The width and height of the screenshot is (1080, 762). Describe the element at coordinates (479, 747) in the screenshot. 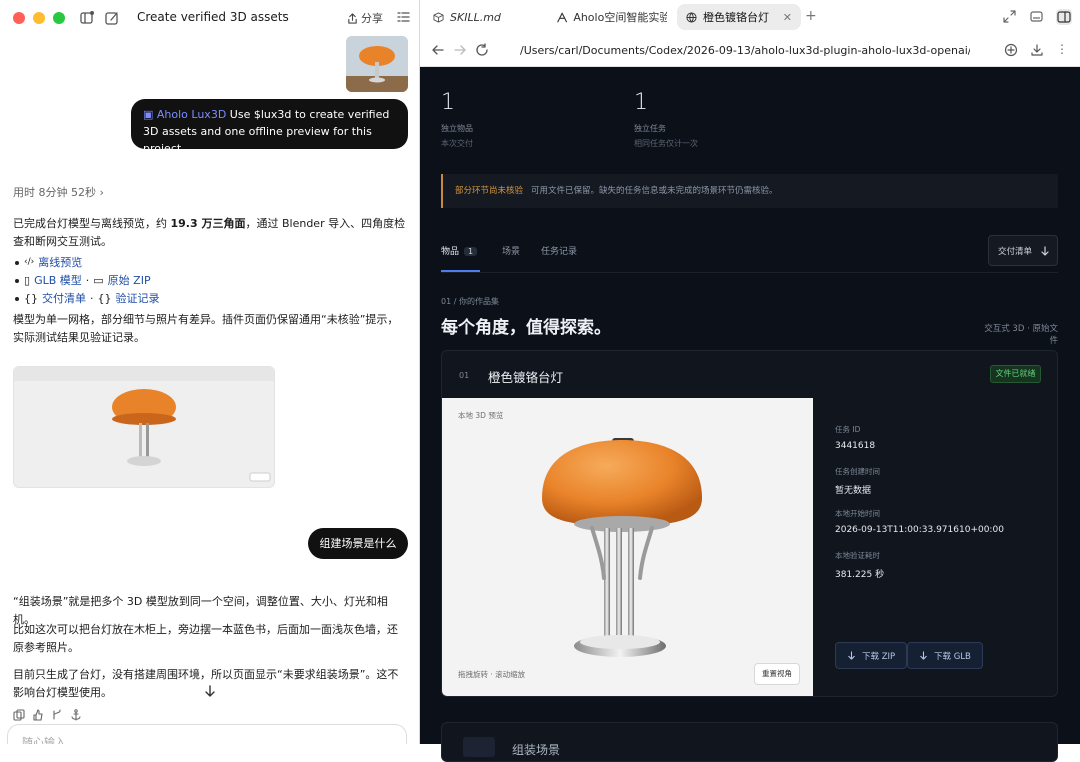

I see `scene-card-chip` at that location.